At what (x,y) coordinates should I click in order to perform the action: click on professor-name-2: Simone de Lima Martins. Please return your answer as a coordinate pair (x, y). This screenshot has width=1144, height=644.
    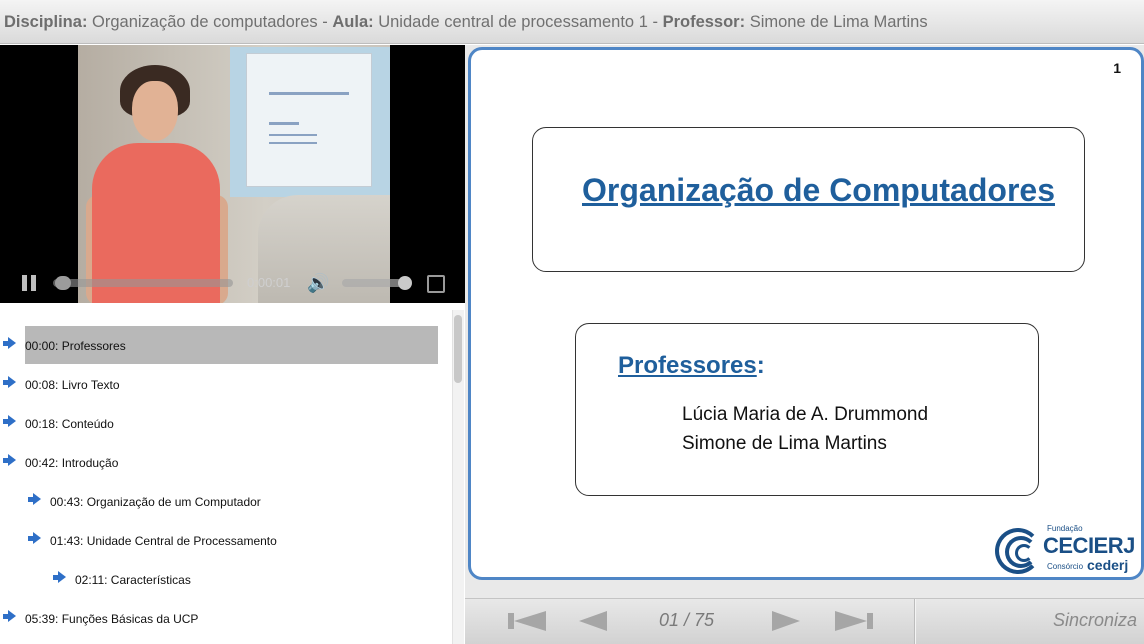
    Looking at the image, I should click on (784, 443).